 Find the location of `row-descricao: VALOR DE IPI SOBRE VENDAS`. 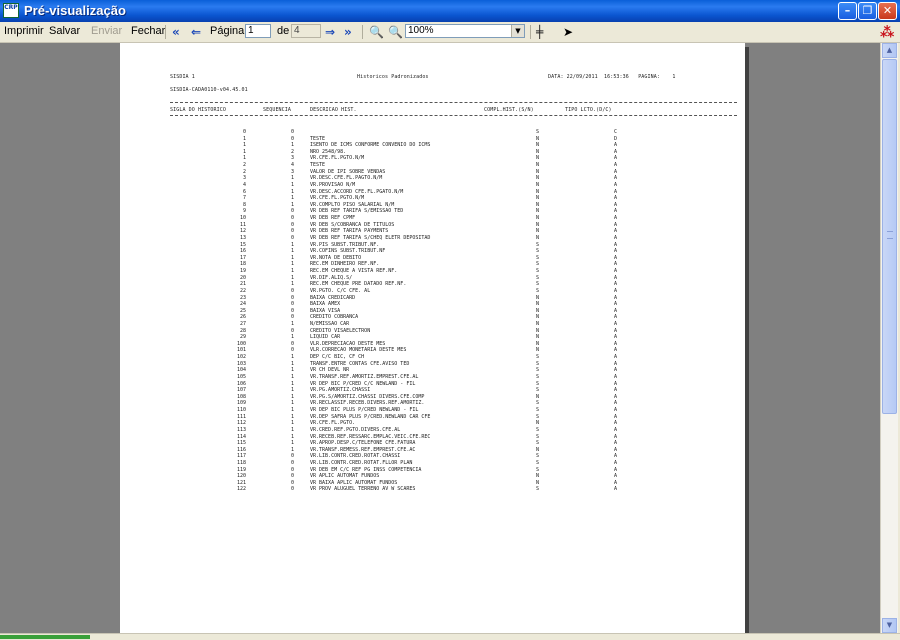

row-descricao: VALOR DE IPI SOBRE VENDAS is located at coordinates (348, 171).